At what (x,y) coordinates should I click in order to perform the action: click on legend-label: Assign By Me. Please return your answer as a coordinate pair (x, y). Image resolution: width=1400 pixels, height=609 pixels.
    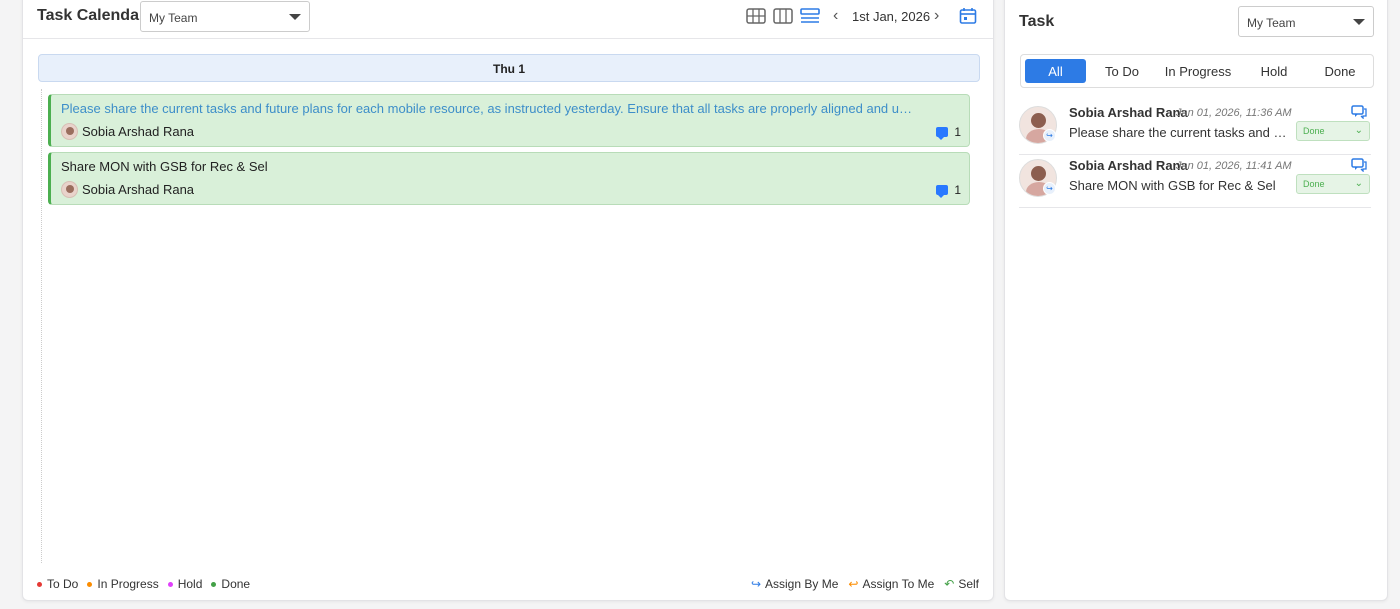
    Looking at the image, I should click on (802, 584).